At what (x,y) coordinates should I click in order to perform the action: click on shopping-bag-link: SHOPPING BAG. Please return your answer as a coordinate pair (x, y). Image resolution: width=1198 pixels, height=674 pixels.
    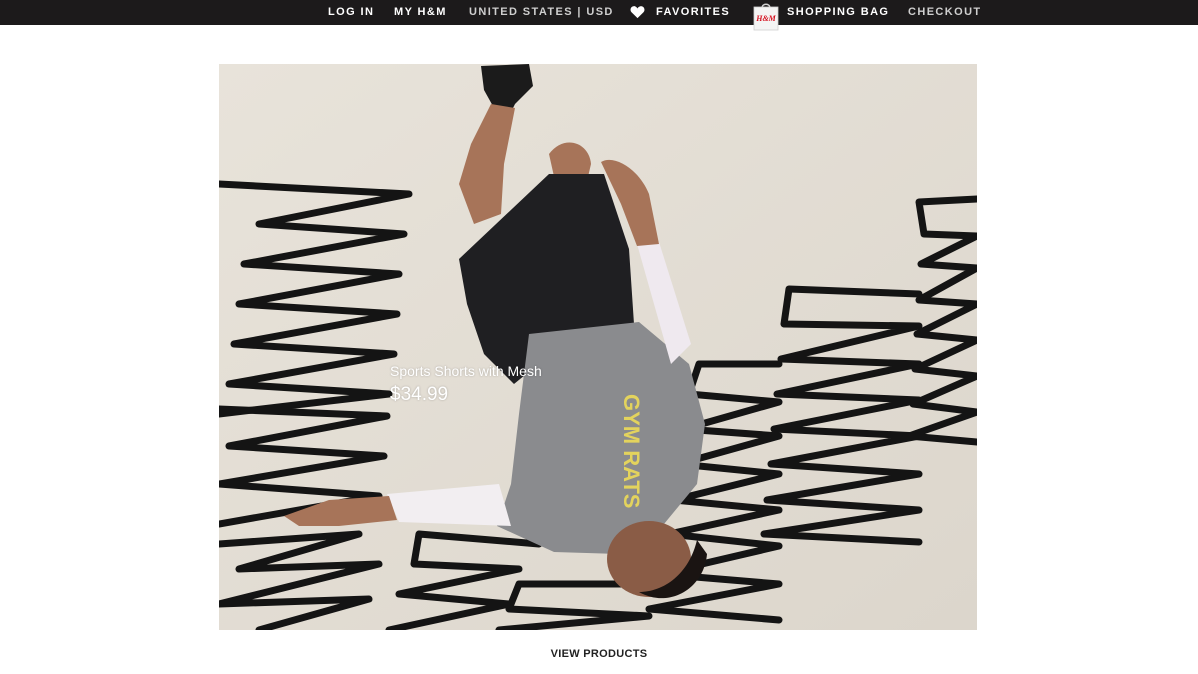
    Looking at the image, I should click on (838, 12).